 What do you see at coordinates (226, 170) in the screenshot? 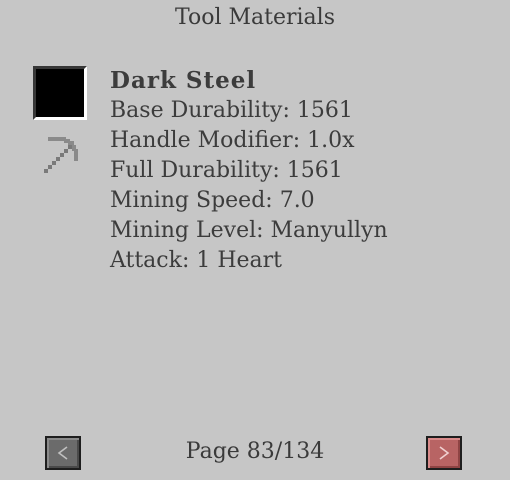
I see `stat-full-durability: Full Durability: 1561` at bounding box center [226, 170].